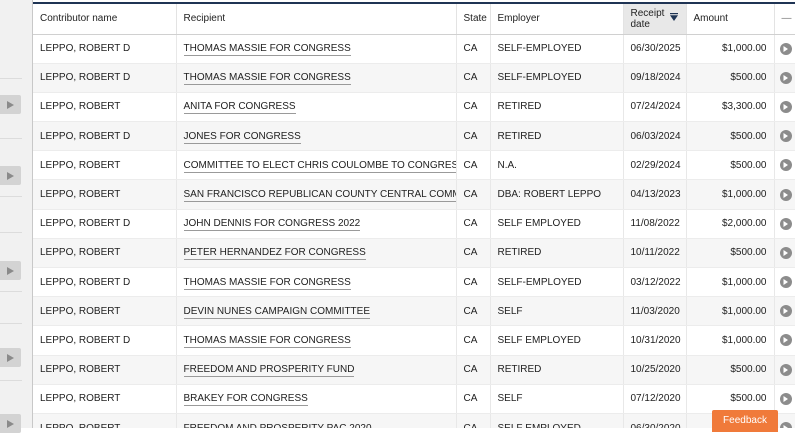 Image resolution: width=795 pixels, height=433 pixels. What do you see at coordinates (272, 225) in the screenshot?
I see `recipient-link: JOHN DENNIS FOR CONGRESS 2022` at bounding box center [272, 225].